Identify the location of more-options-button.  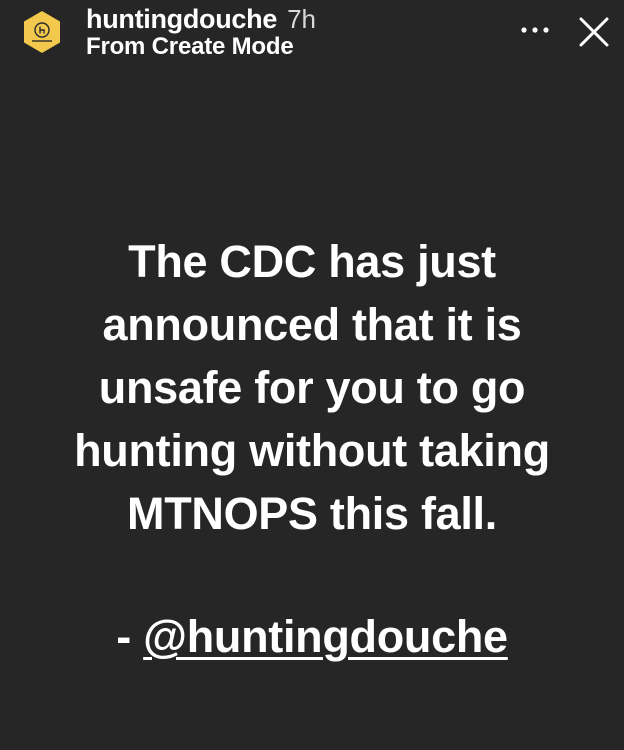
(535, 30).